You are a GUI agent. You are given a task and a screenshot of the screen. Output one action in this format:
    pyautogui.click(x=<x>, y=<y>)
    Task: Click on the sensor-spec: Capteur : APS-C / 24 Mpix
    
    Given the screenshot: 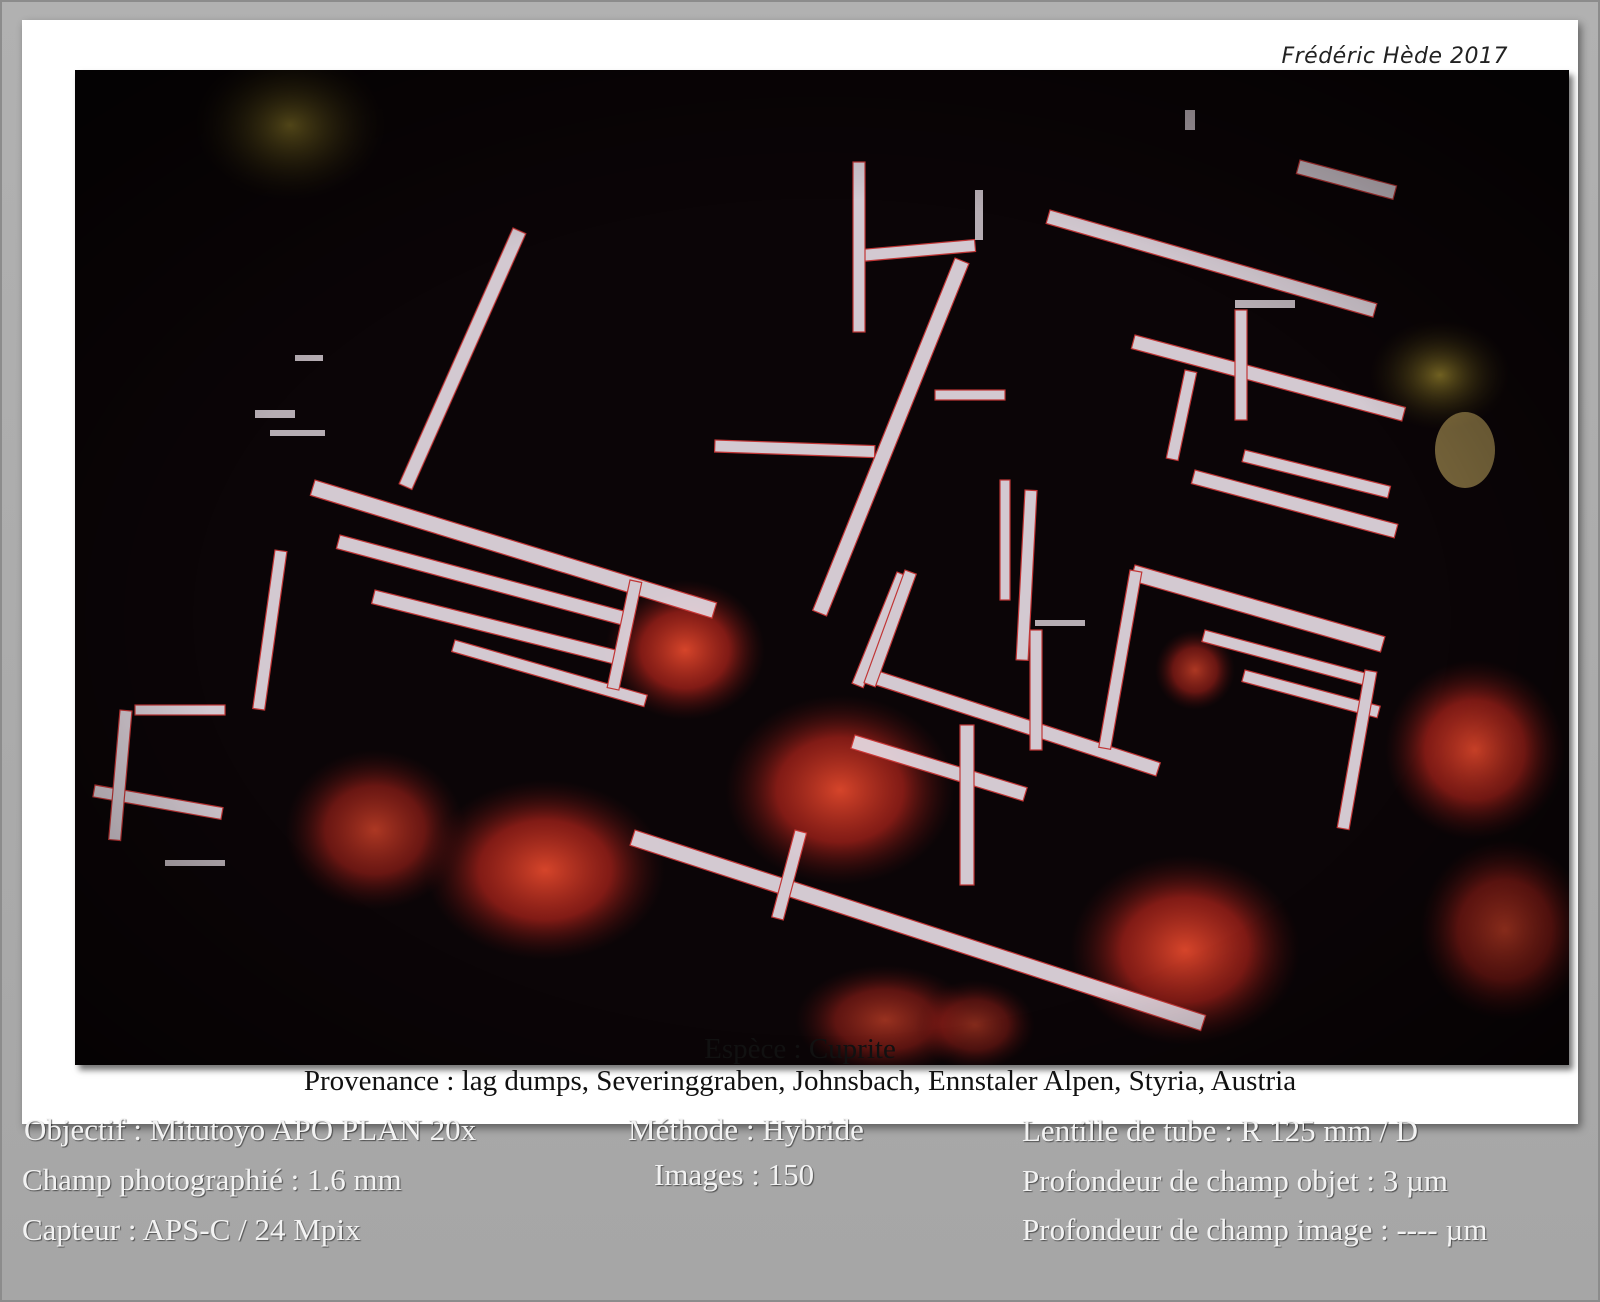 What is the action you would take?
    pyautogui.click(x=191, y=1229)
    